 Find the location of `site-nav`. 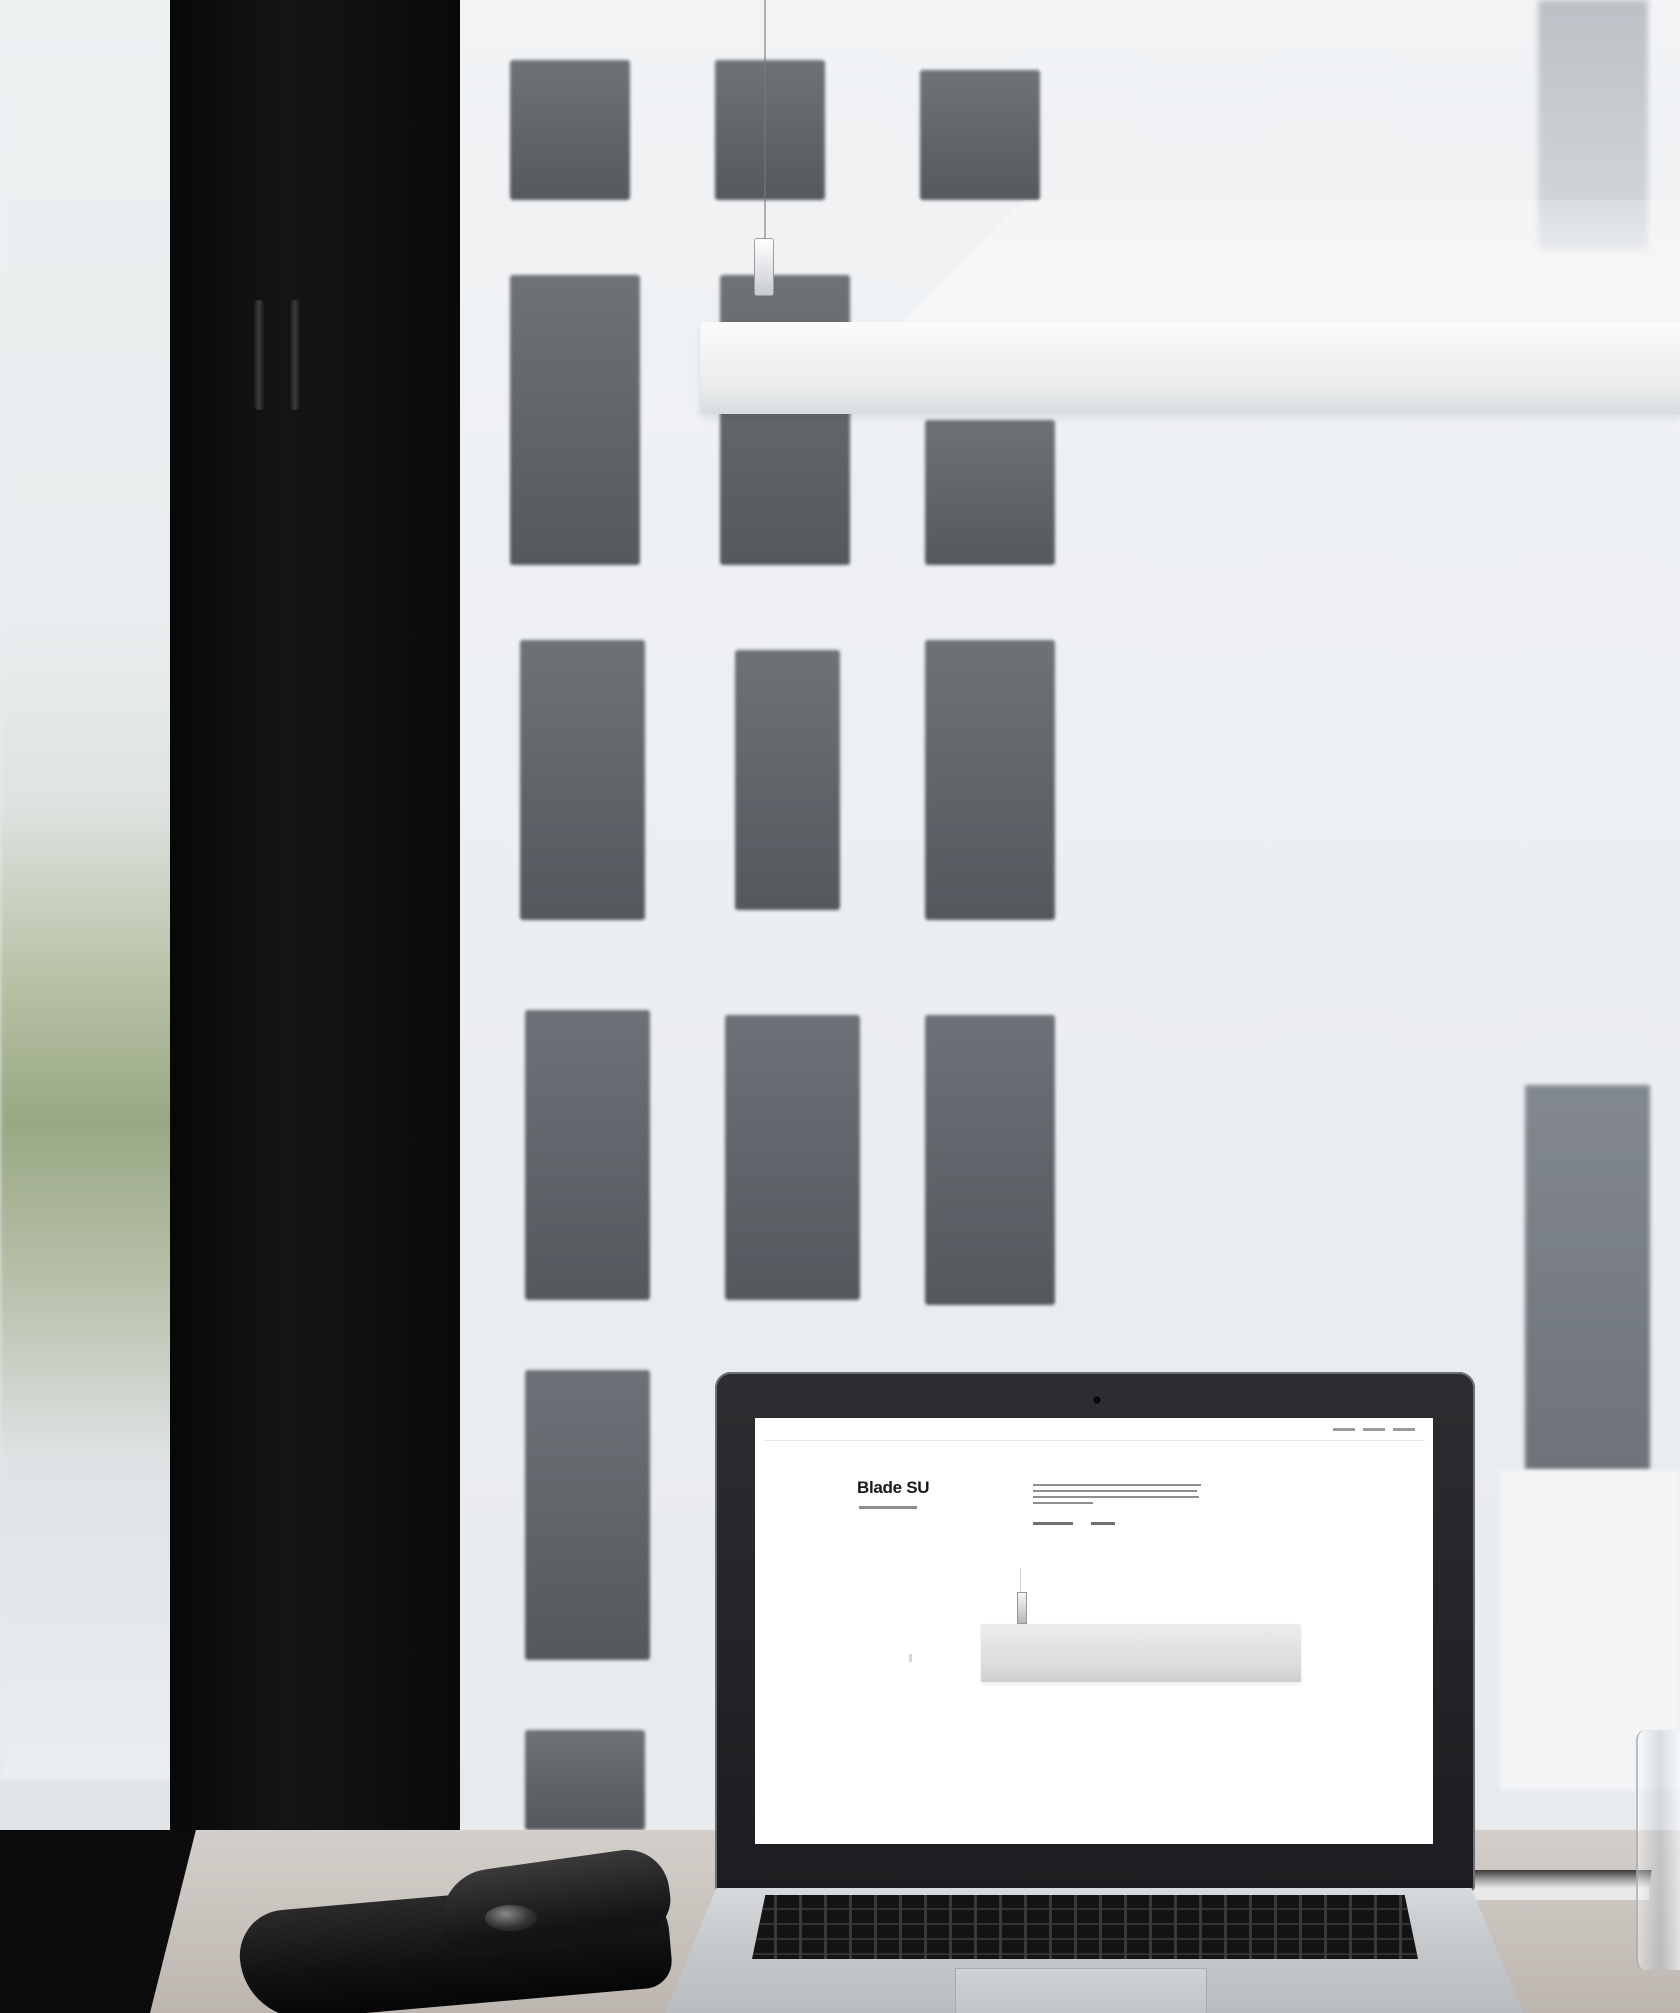

site-nav is located at coordinates (1374, 1429).